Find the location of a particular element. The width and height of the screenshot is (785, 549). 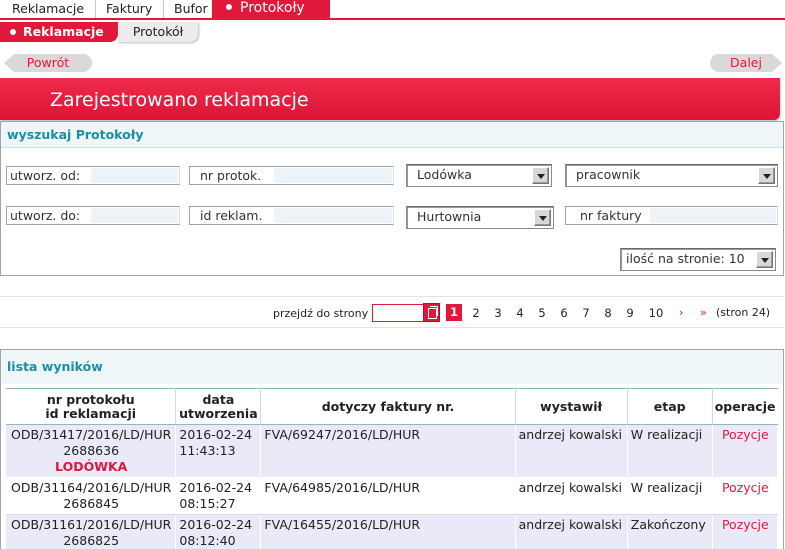

active-dot-icon is located at coordinates (229, 7).